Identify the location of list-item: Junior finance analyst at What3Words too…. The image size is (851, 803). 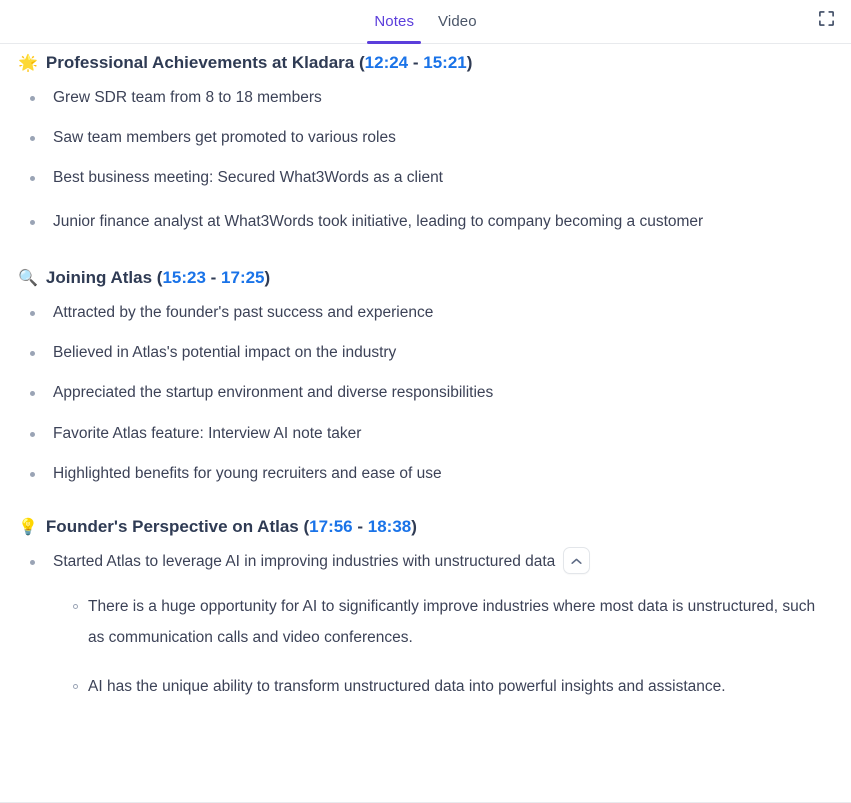
(425, 221).